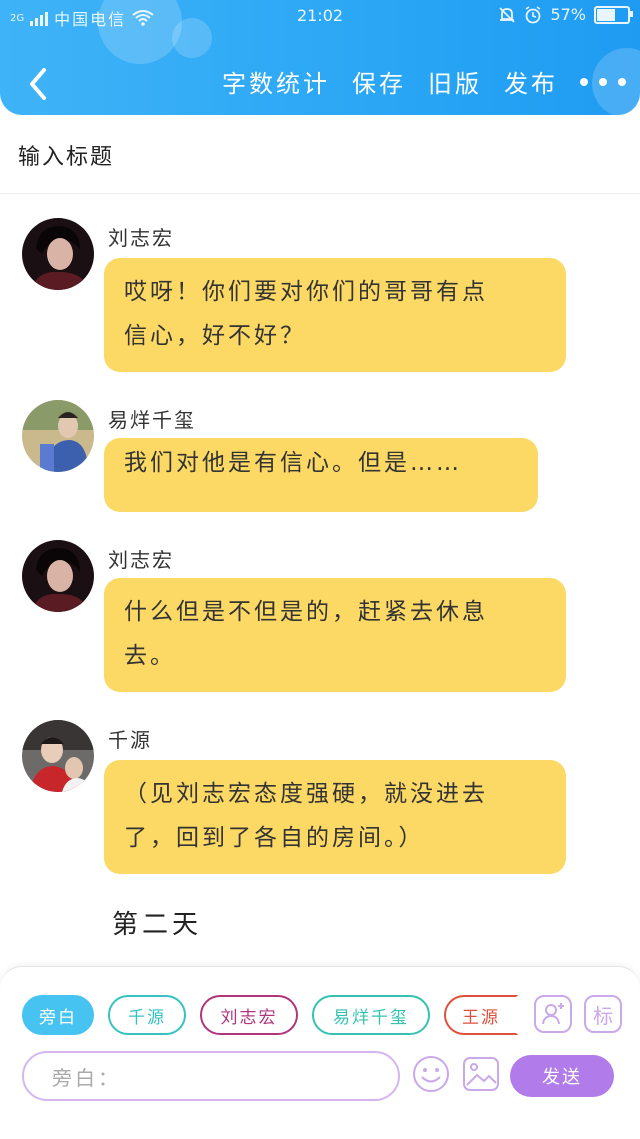  What do you see at coordinates (481, 1015) in the screenshot?
I see `role-chip-wangyuan: 王源` at bounding box center [481, 1015].